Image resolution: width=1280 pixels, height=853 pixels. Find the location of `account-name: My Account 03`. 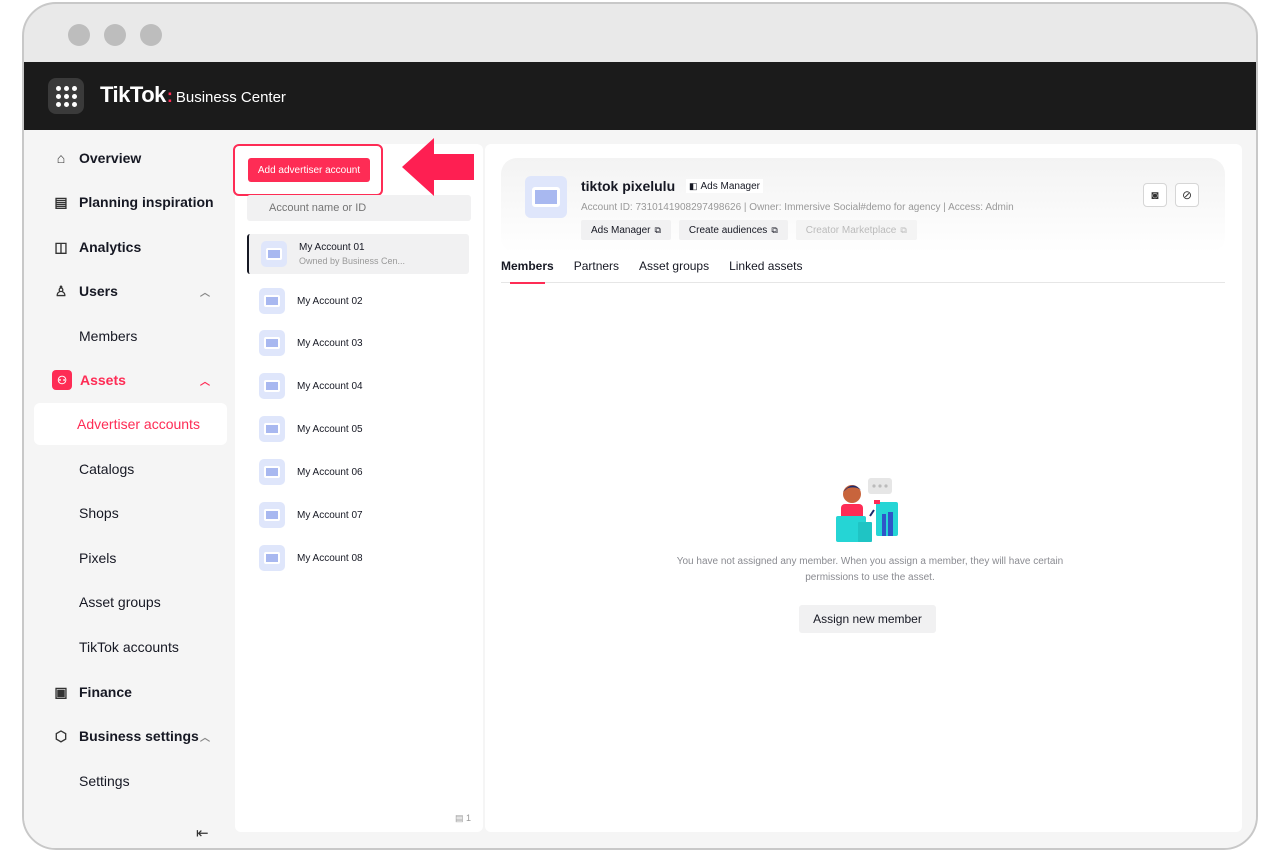

account-name: My Account 03 is located at coordinates (330, 343).